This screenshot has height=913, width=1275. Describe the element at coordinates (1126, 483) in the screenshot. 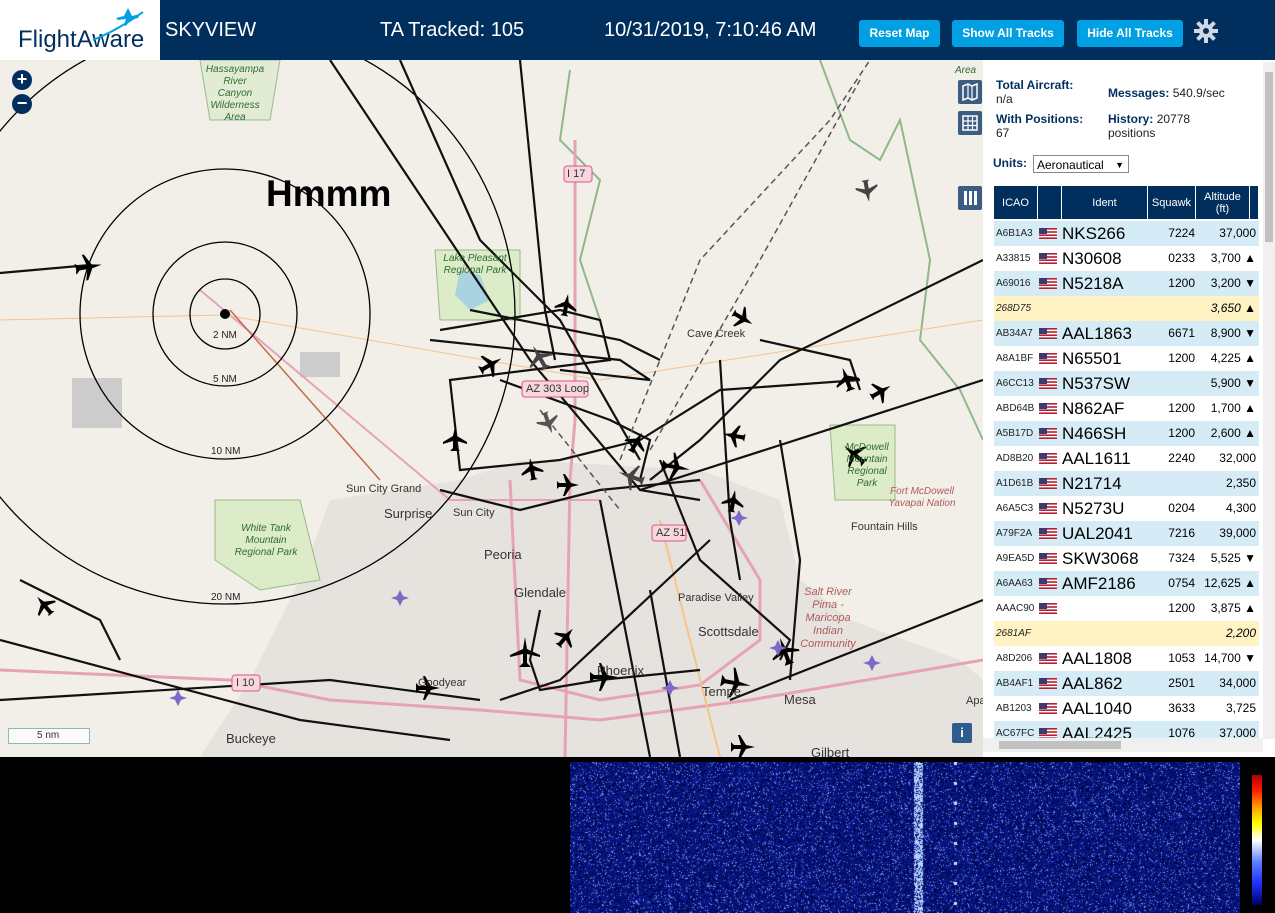

I see `table-row: A1D61B N21714 2,350` at that location.